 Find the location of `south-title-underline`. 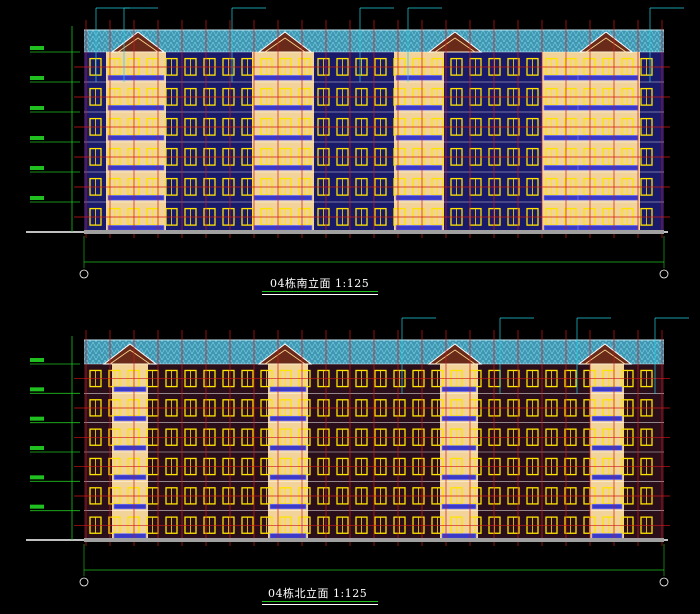

south-title-underline is located at coordinates (320, 291).